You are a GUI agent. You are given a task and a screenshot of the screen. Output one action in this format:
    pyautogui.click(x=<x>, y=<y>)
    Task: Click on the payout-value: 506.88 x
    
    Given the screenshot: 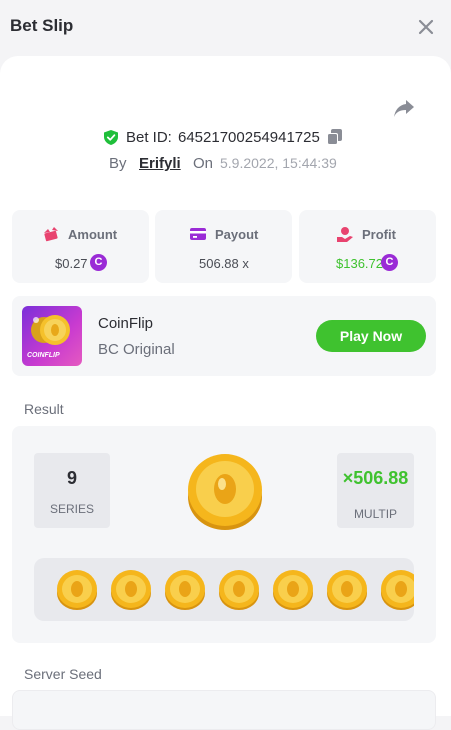 What is the action you would take?
    pyautogui.click(x=224, y=263)
    